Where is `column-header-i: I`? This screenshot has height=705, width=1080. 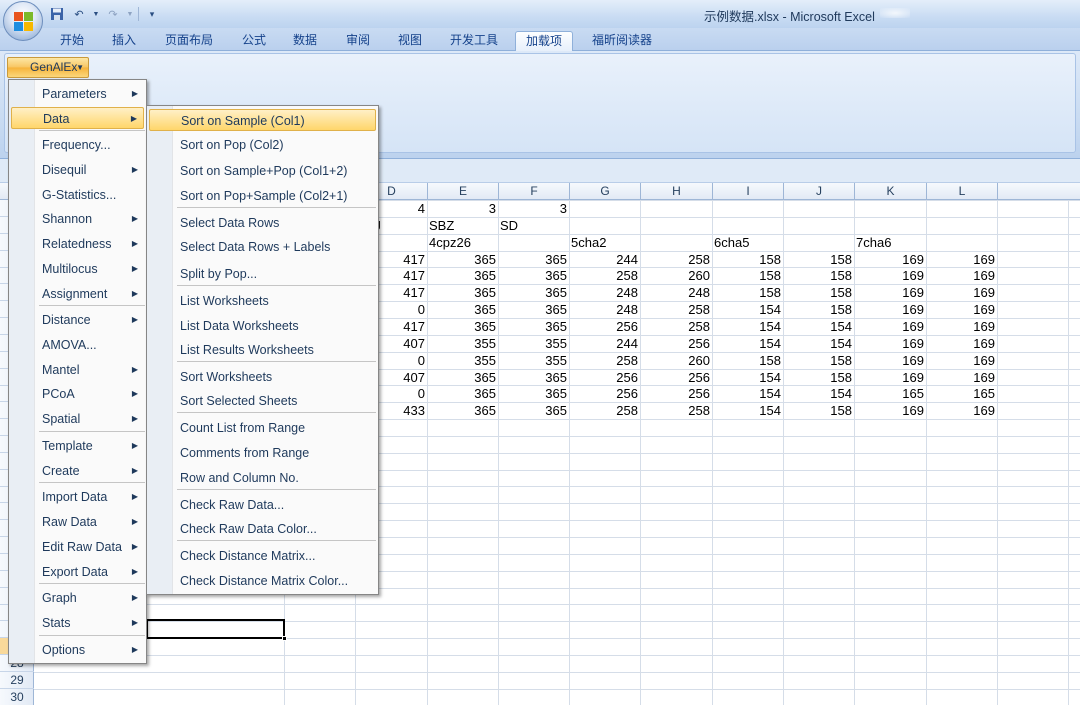
column-header-i: I is located at coordinates (748, 191).